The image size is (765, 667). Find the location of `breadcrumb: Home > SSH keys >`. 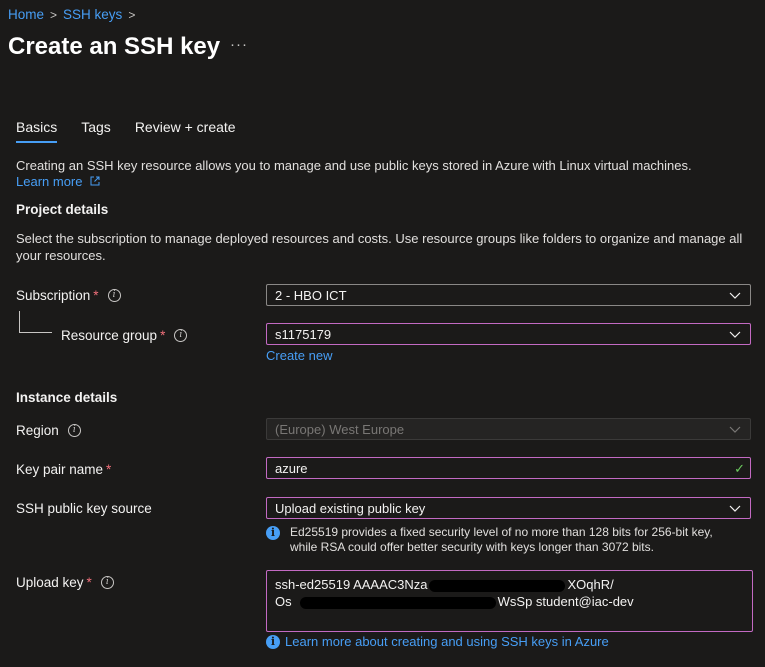

breadcrumb: Home > SSH keys > is located at coordinates (74, 14).